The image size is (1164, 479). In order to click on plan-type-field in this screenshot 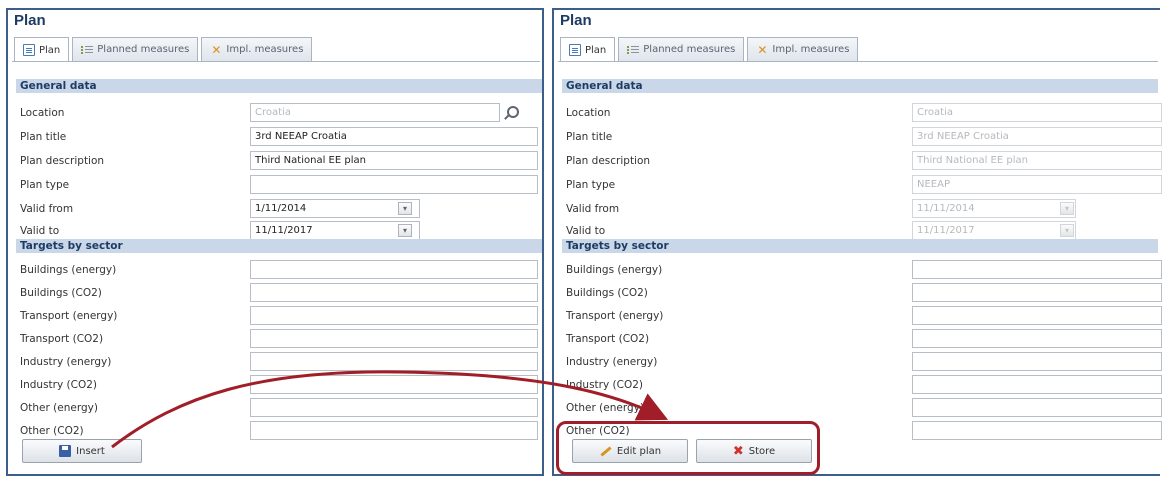, I will do `click(394, 184)`.